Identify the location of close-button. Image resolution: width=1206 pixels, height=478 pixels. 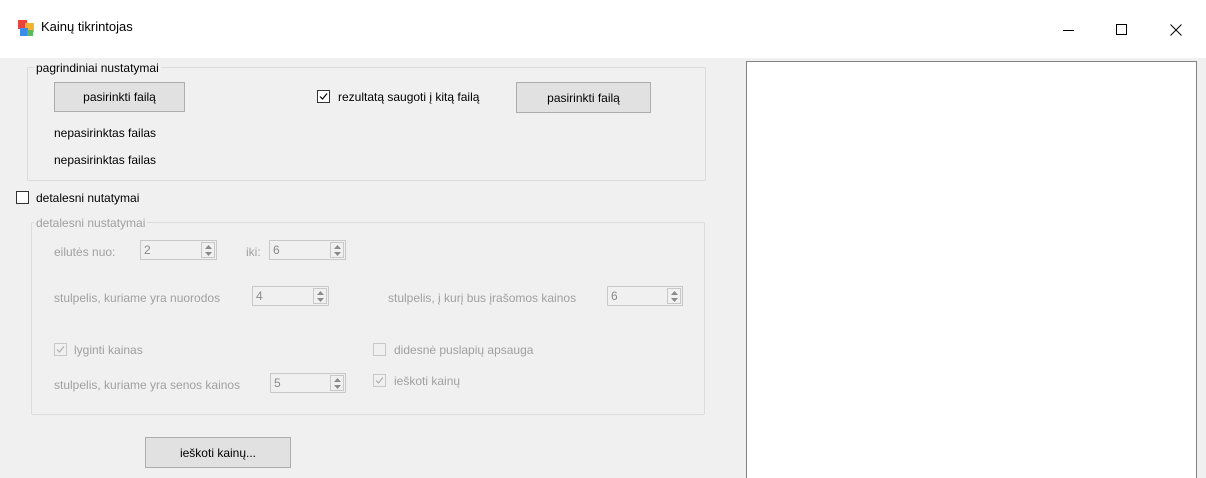
(1176, 30).